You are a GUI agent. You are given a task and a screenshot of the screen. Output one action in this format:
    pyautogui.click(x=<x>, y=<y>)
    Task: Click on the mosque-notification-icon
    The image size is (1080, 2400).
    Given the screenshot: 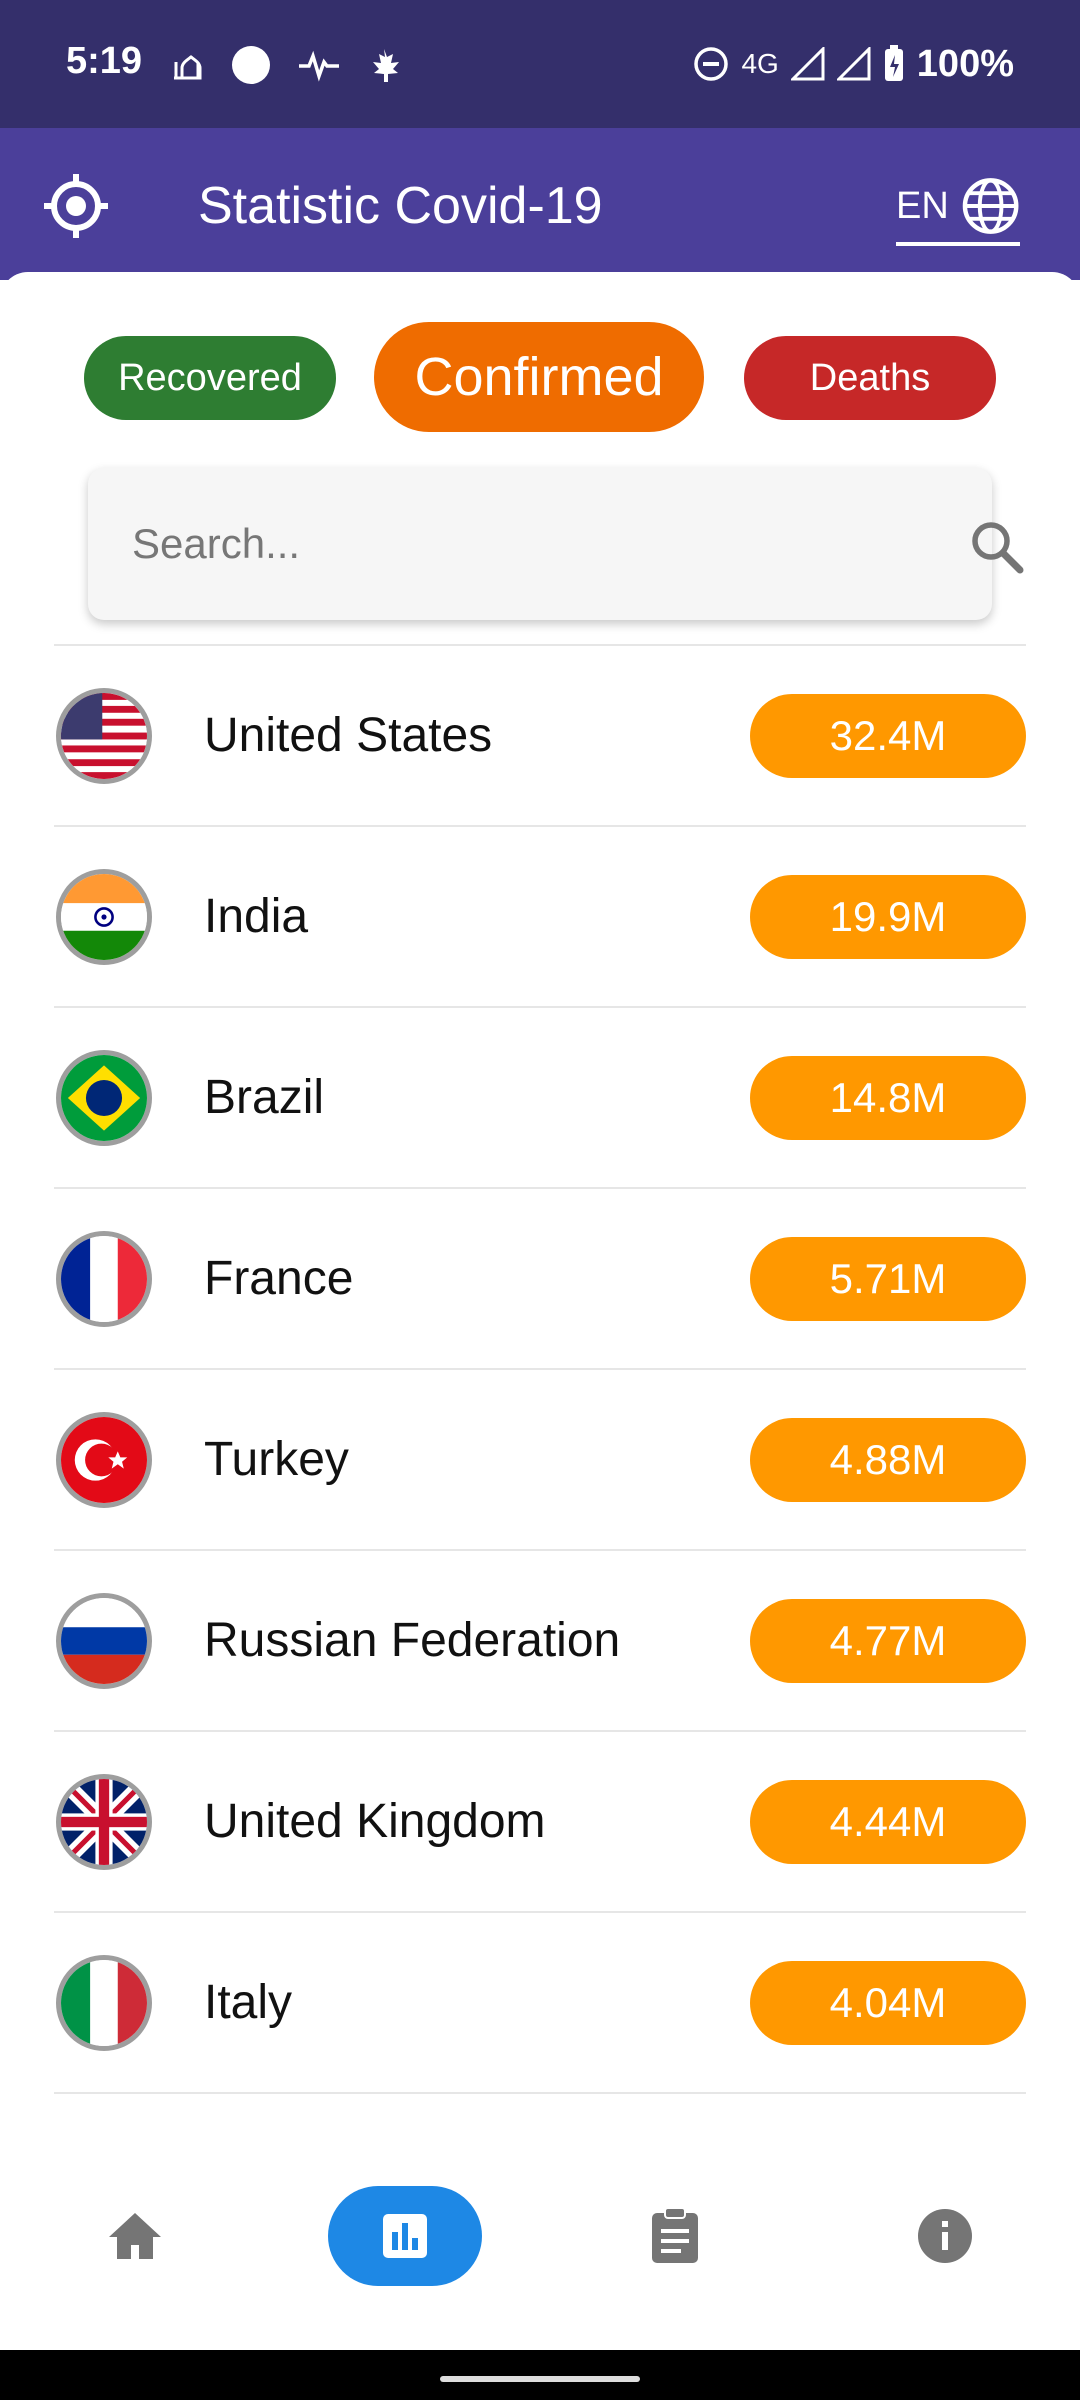 What is the action you would take?
    pyautogui.click(x=188, y=67)
    